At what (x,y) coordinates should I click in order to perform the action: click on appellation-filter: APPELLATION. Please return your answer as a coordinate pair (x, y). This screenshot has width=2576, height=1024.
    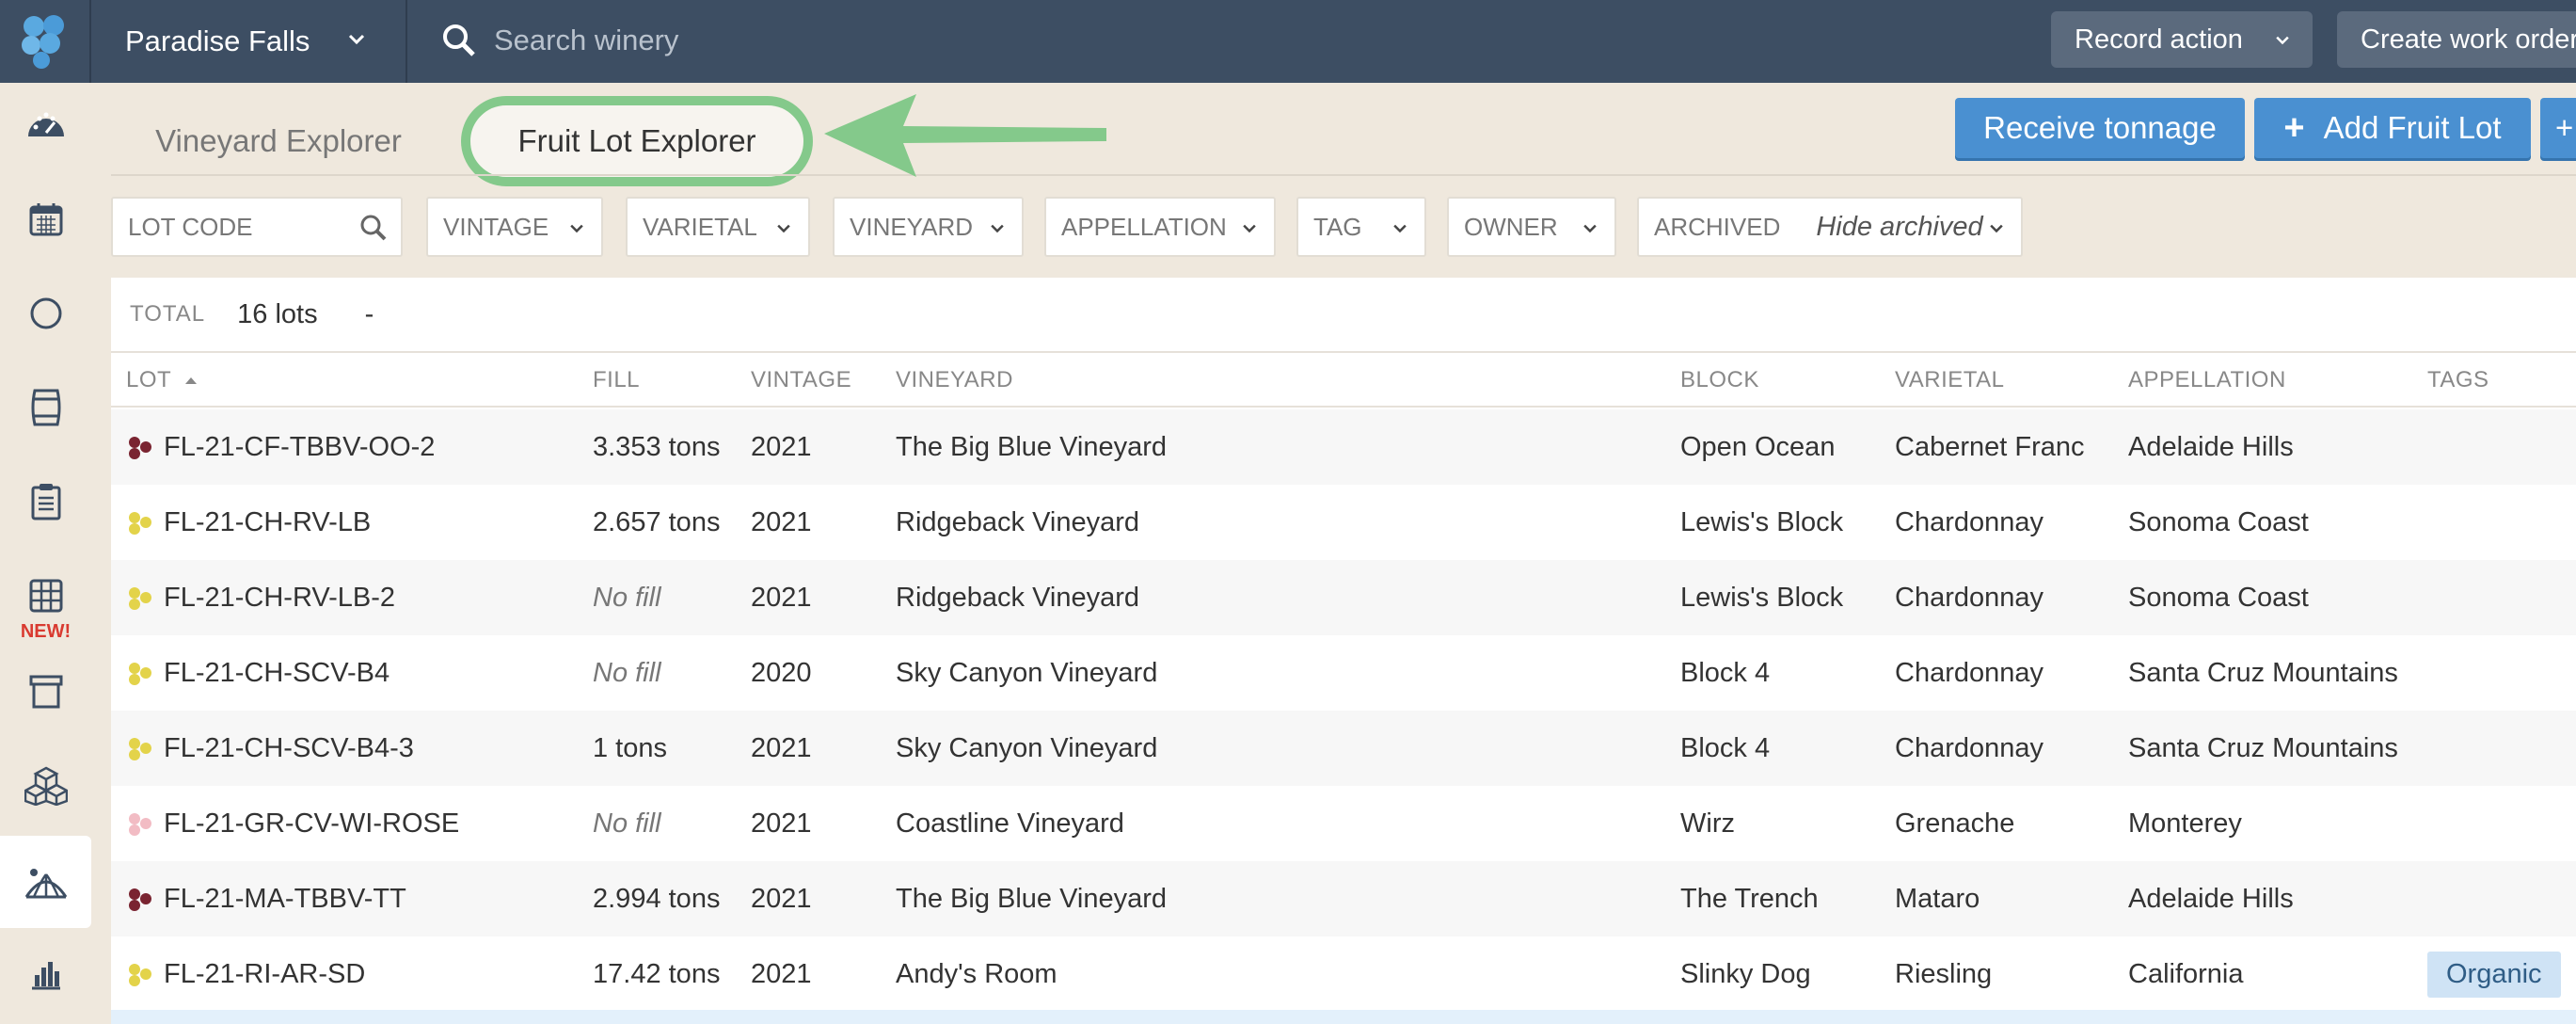
    Looking at the image, I should click on (1160, 227).